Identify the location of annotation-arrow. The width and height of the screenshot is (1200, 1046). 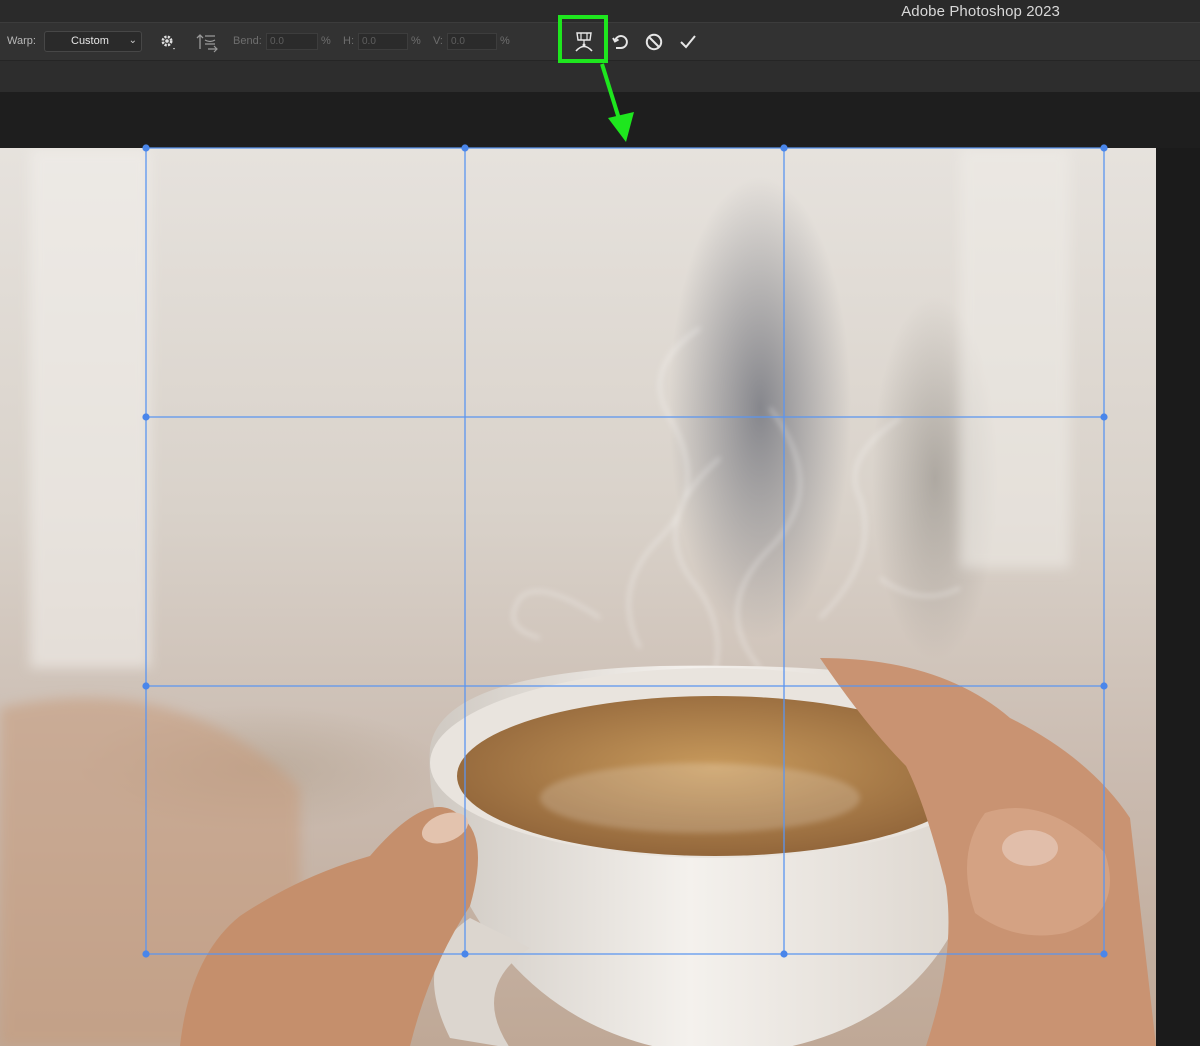
(617, 102).